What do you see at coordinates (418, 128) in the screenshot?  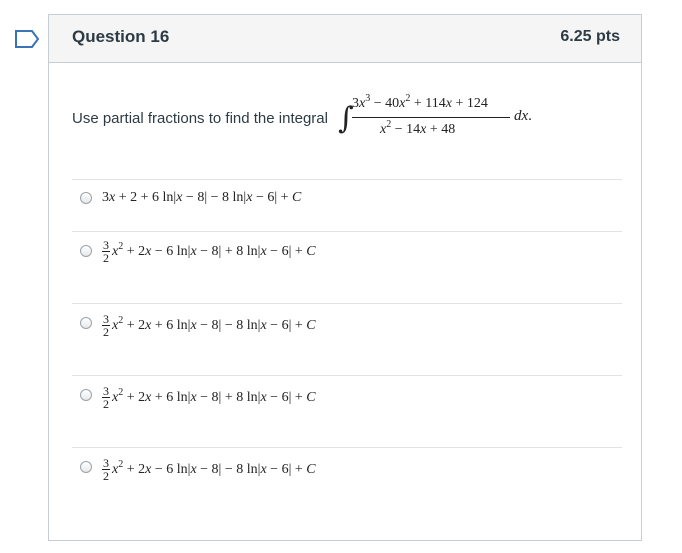 I see `integral-denominator: x2 − 14x + 48` at bounding box center [418, 128].